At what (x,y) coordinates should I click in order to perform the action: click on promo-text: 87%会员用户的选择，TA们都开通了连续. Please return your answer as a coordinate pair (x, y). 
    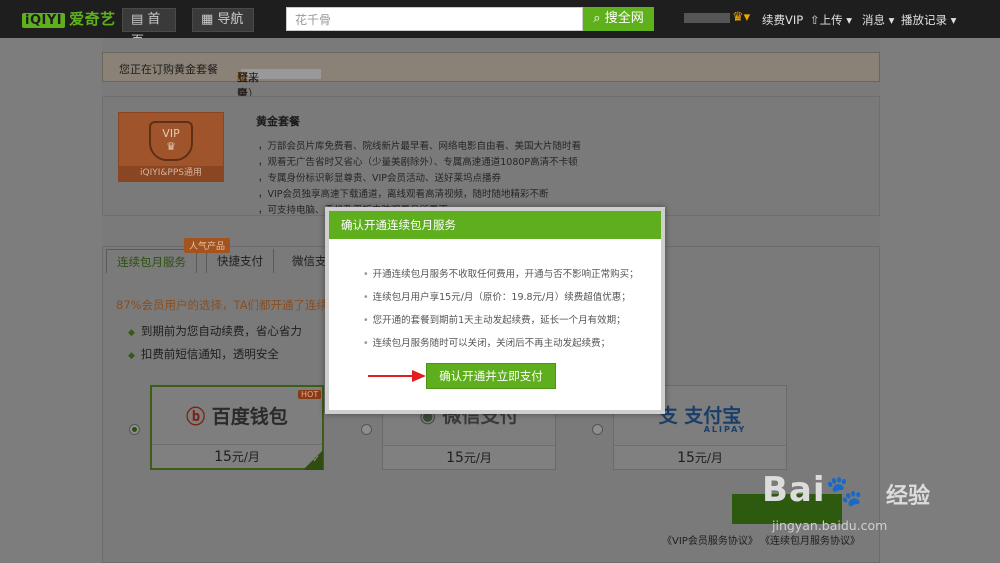
    Looking at the image, I should click on (222, 305).